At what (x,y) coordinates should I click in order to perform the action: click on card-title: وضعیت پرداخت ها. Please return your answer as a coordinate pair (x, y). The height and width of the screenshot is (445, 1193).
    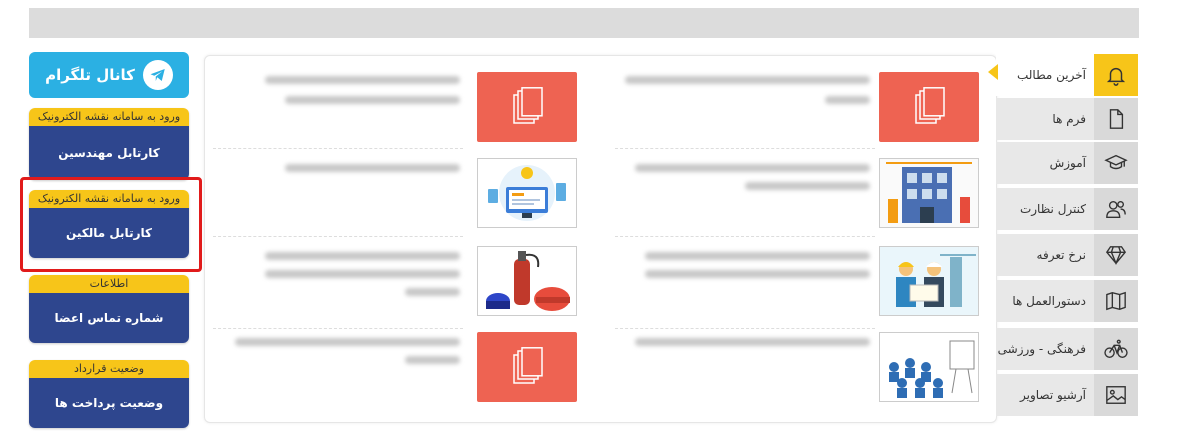
    Looking at the image, I should click on (109, 403).